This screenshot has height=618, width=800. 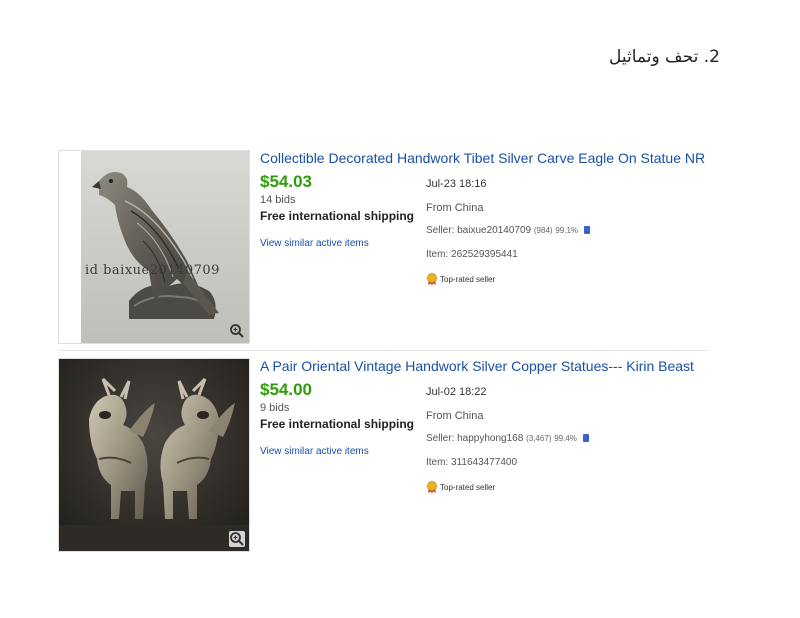 I want to click on seller-info: Seller: baixue20140709 (984) 99.1%, so click(x=508, y=230).